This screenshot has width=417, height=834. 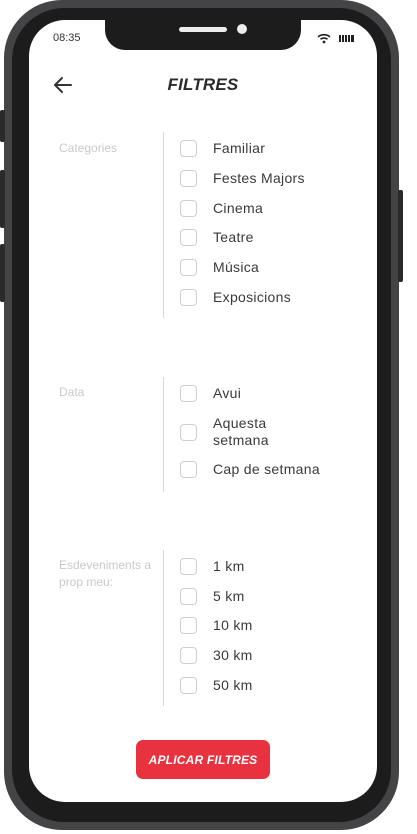 I want to click on option-label: Teatre, so click(x=233, y=237).